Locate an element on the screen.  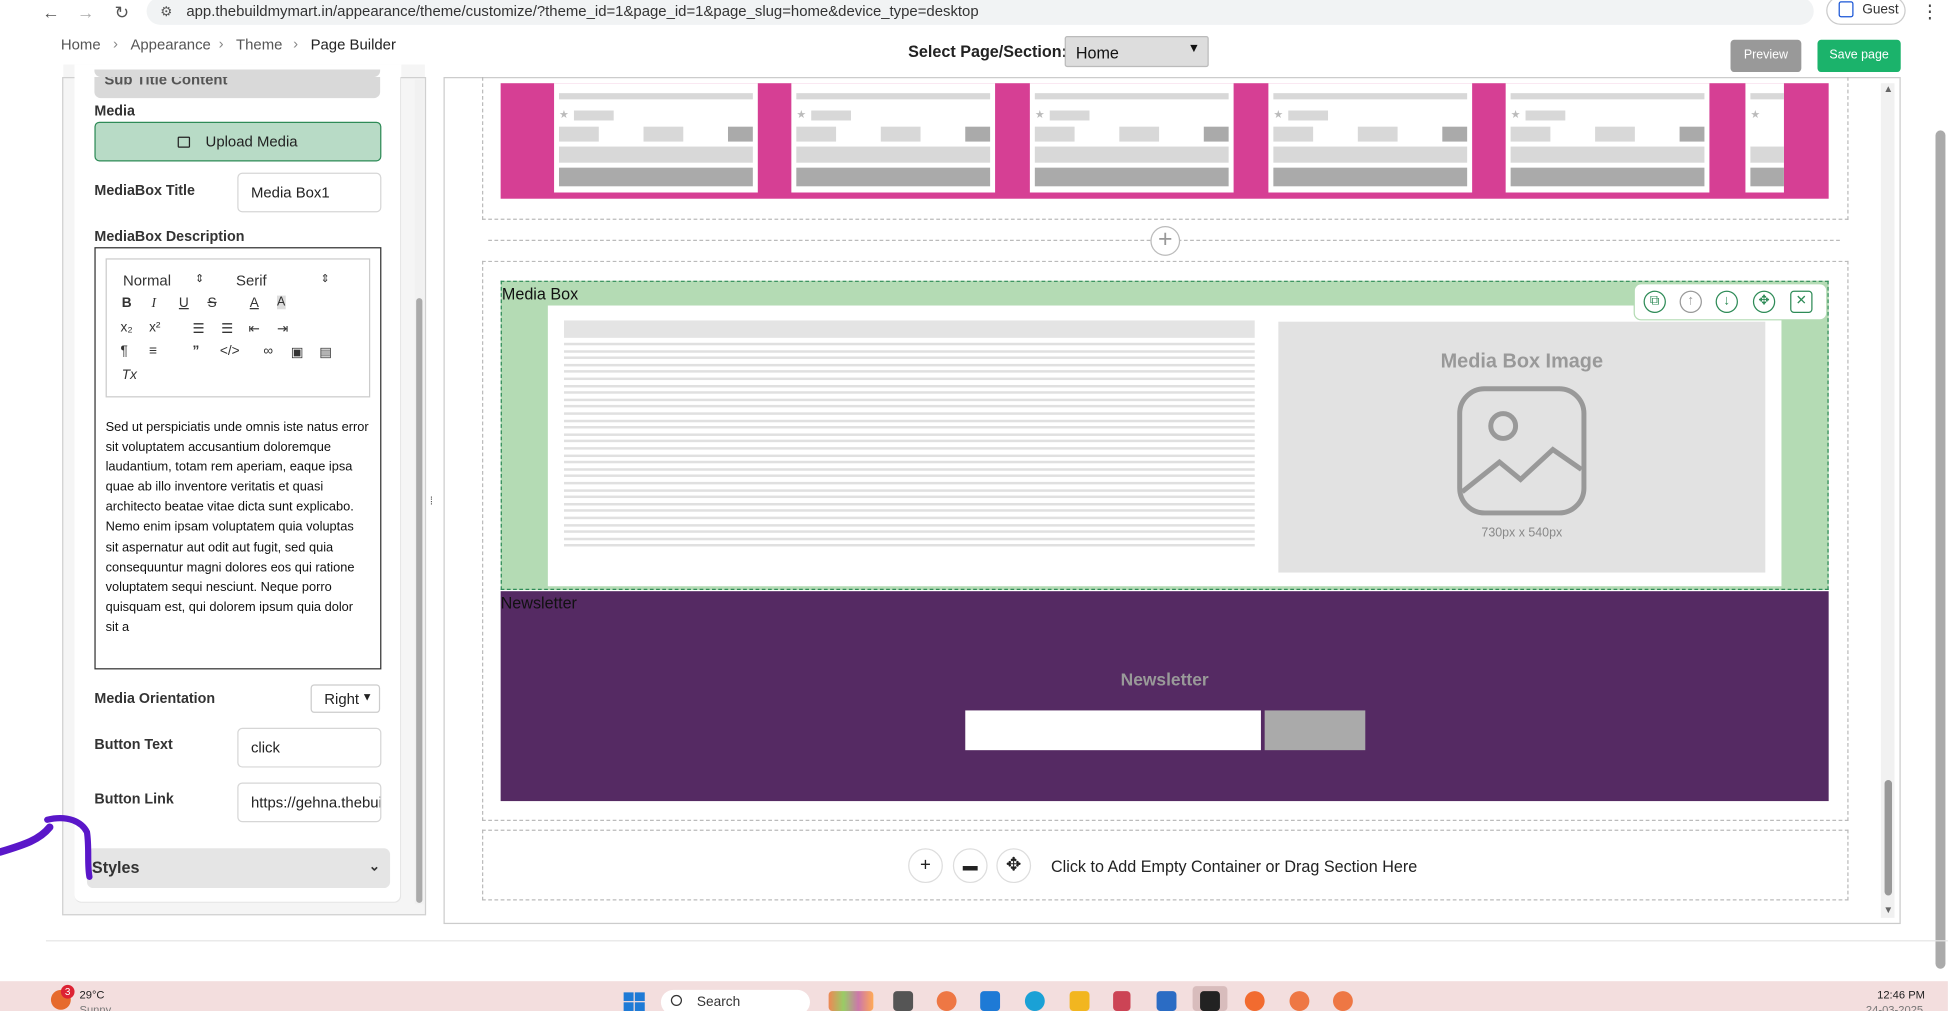
italic-icon: I is located at coordinates (154, 303).